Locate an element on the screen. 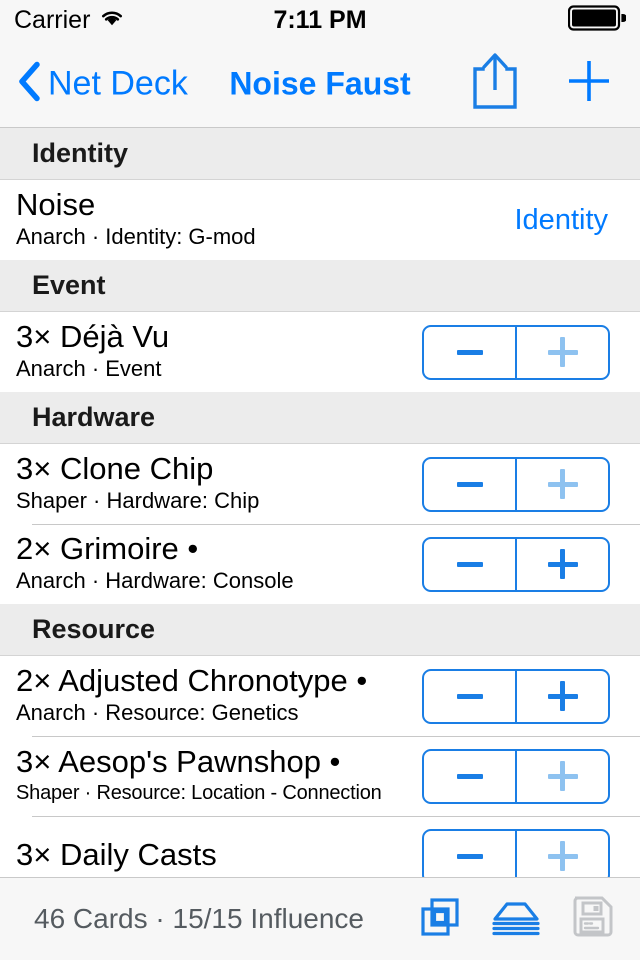 This screenshot has height=960, width=640. card-row: 3× Daily Casts is located at coordinates (320, 846).